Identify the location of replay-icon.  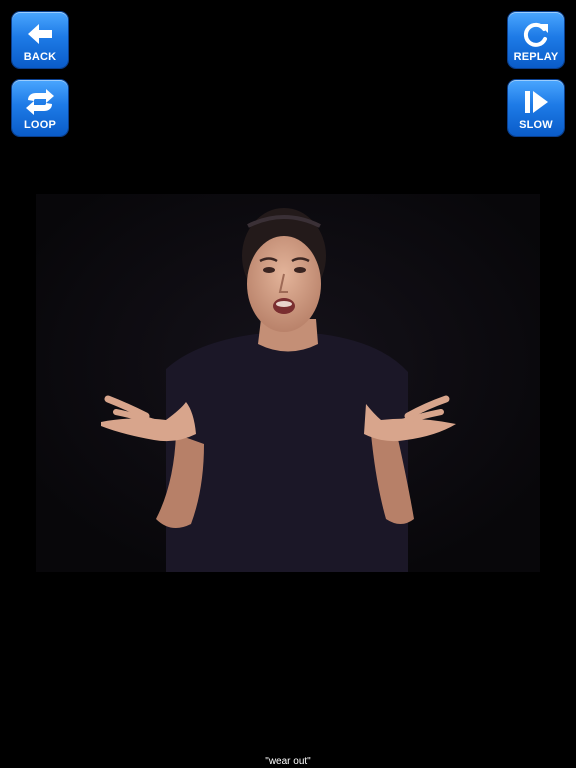
(536, 34).